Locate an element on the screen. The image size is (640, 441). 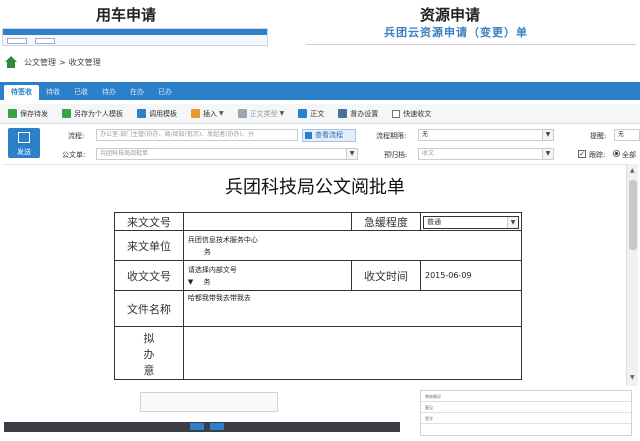
resource-form-preview: 审核情况 意见 签字 is located at coordinates (526, 413).